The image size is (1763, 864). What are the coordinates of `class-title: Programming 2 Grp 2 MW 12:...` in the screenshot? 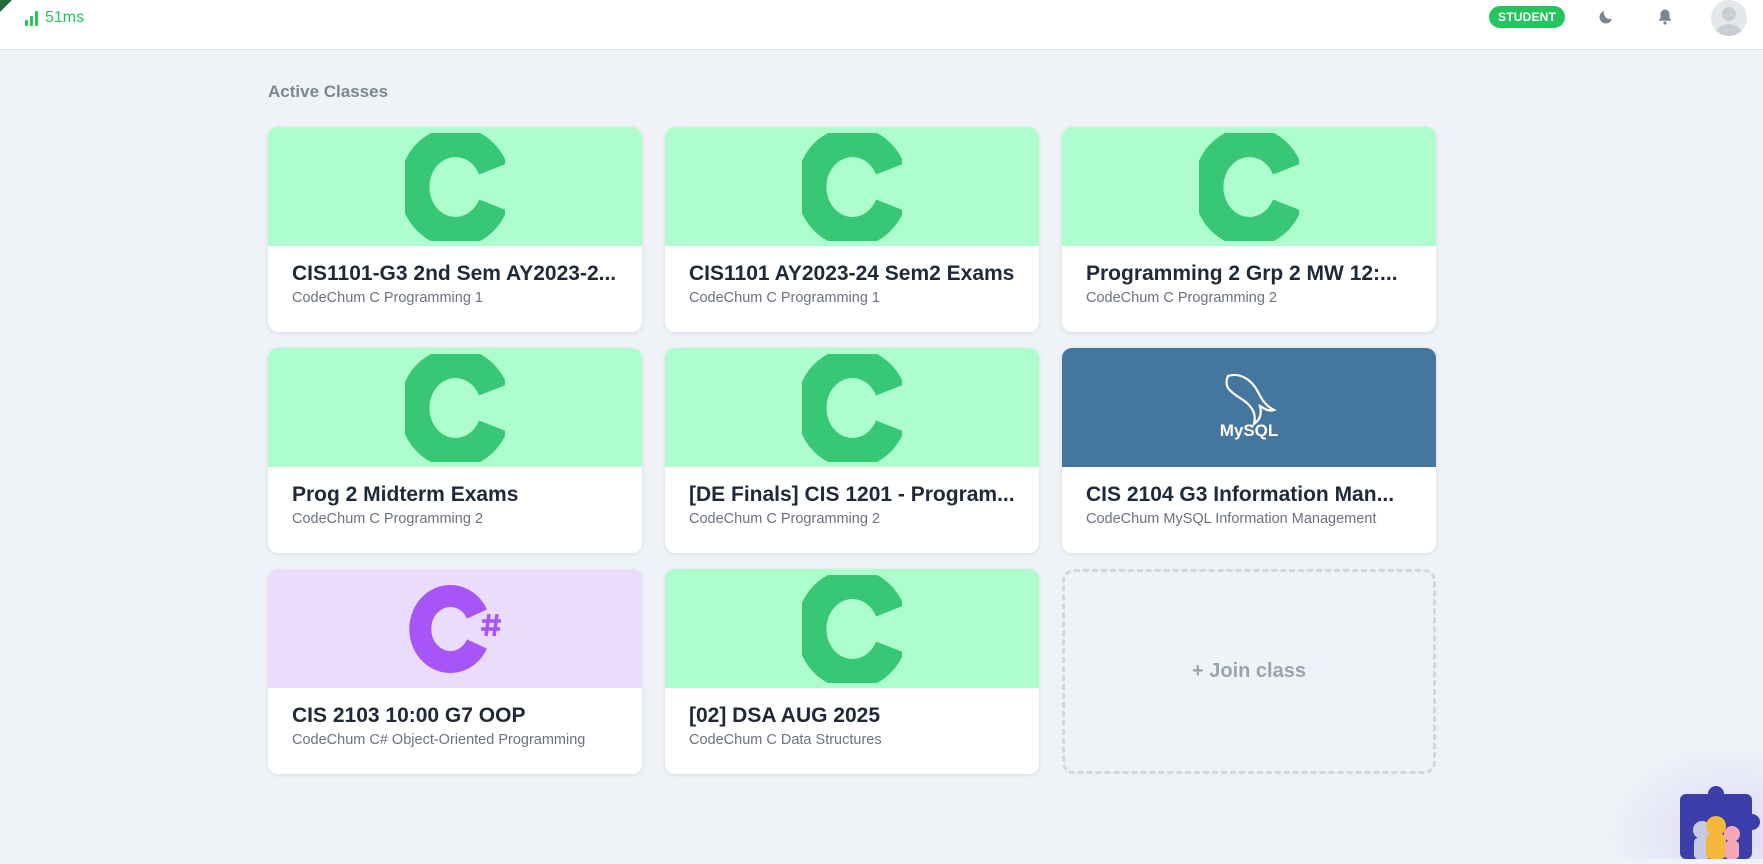 It's located at (1242, 273).